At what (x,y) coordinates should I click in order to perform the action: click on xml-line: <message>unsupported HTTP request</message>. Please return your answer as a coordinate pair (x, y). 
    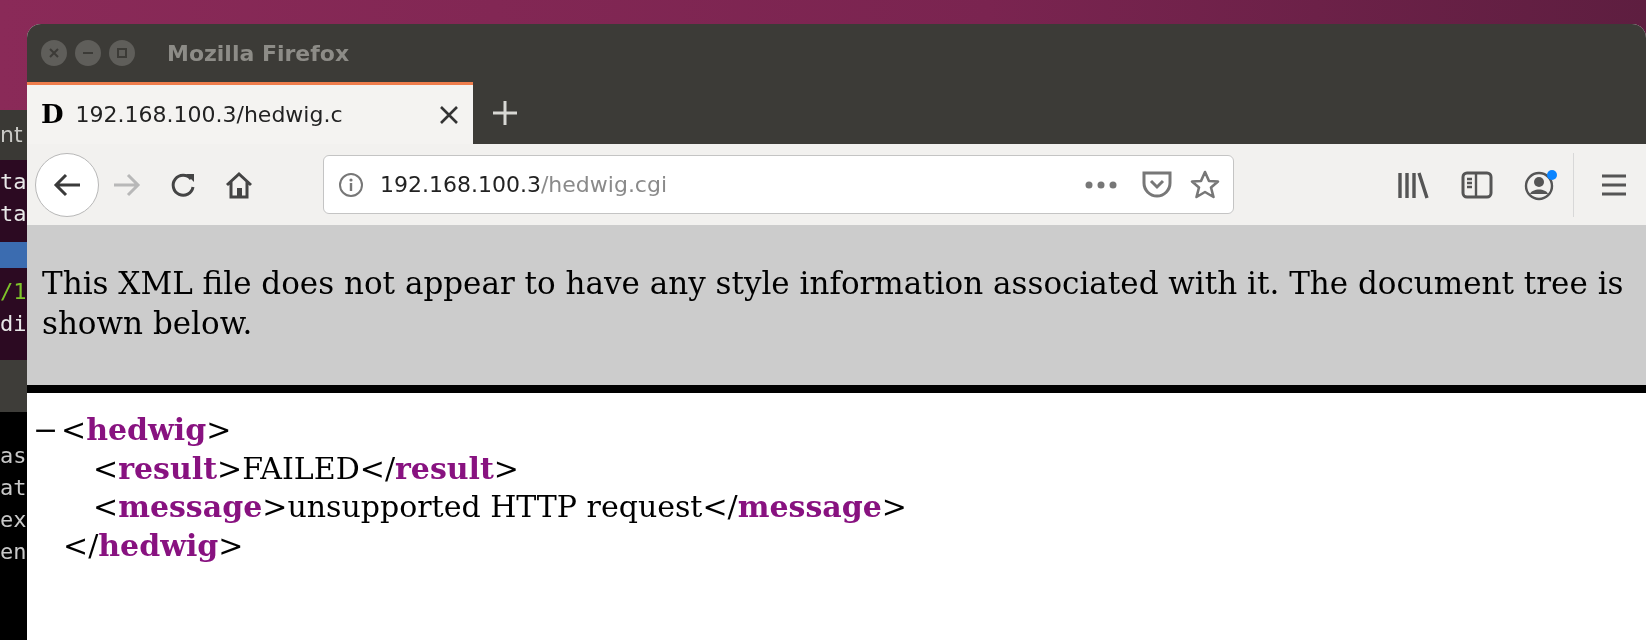
    Looking at the image, I should click on (500, 507).